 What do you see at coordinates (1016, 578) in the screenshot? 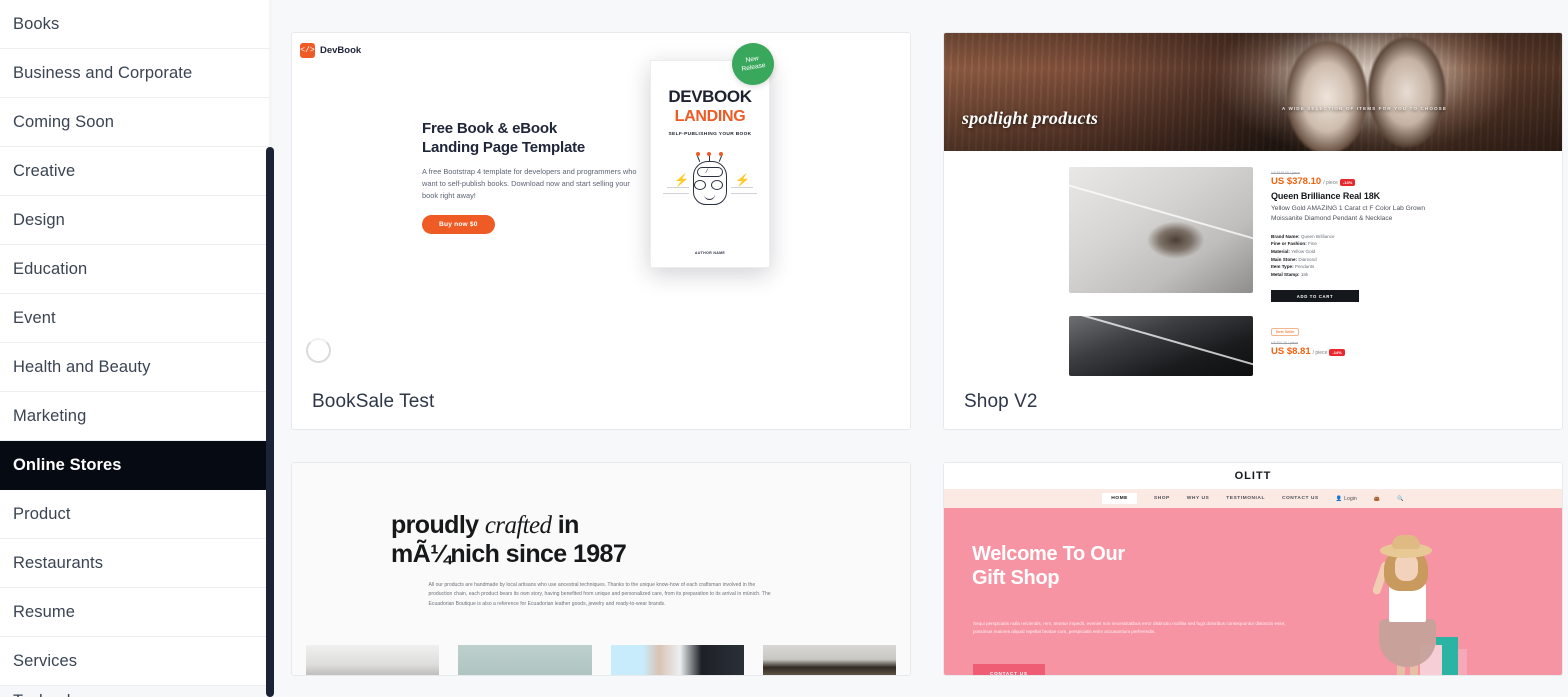
I see `hero-heading-line2: Gift Shop` at bounding box center [1016, 578].